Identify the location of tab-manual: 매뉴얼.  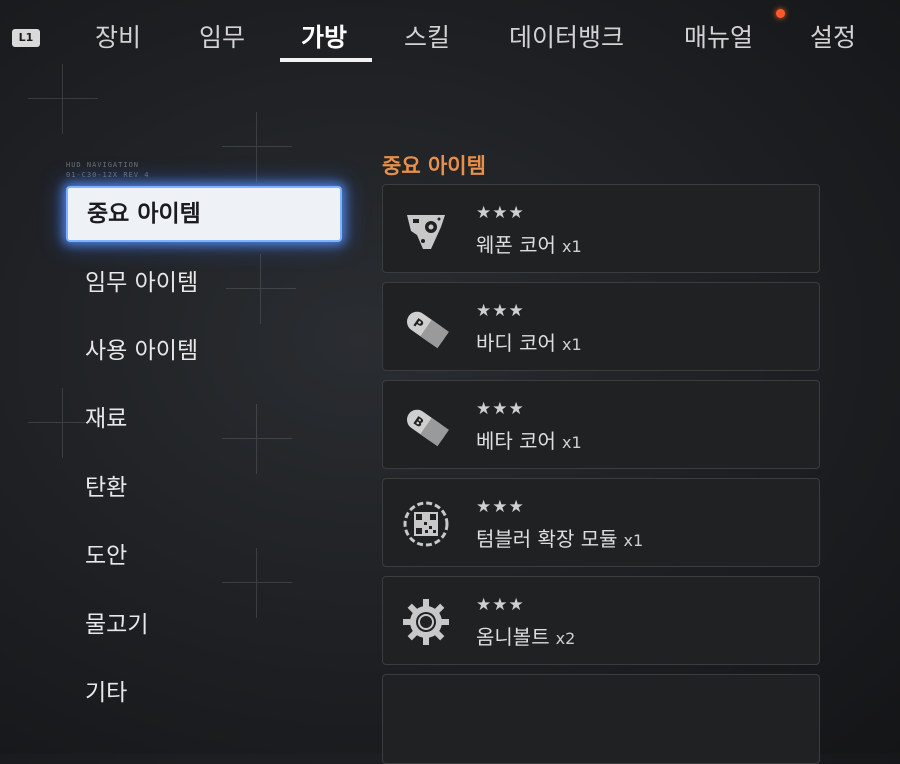
(718, 36).